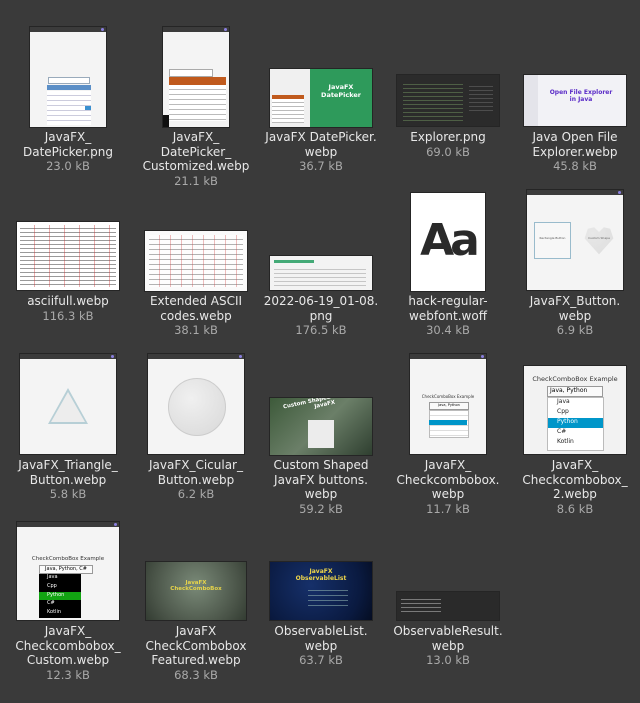 This screenshot has width=640, height=703. What do you see at coordinates (448, 479) in the screenshot?
I see `file-name: JavaFX_ Checkcombobox. webp` at bounding box center [448, 479].